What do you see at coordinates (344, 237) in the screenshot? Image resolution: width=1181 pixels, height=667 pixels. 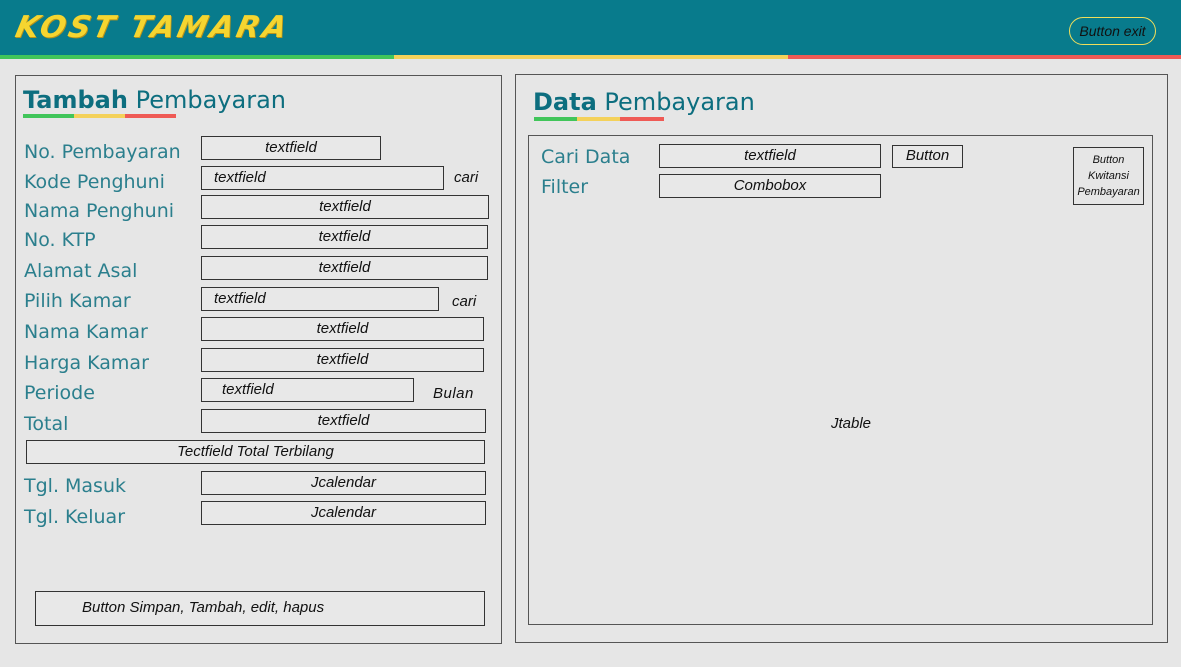 I see `no-ktp-field: textfield` at bounding box center [344, 237].